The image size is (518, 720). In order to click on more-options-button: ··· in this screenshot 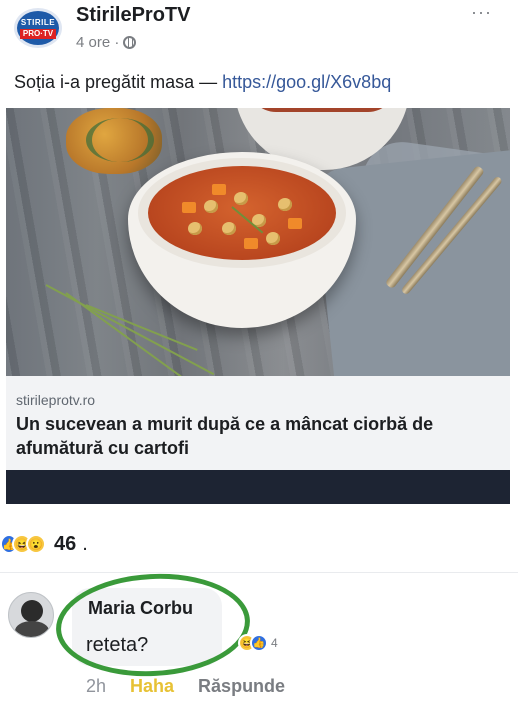, I will do `click(481, 12)`.